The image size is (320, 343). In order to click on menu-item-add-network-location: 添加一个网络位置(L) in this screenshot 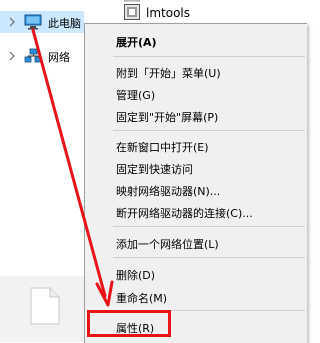, I will do `click(196, 242)`.